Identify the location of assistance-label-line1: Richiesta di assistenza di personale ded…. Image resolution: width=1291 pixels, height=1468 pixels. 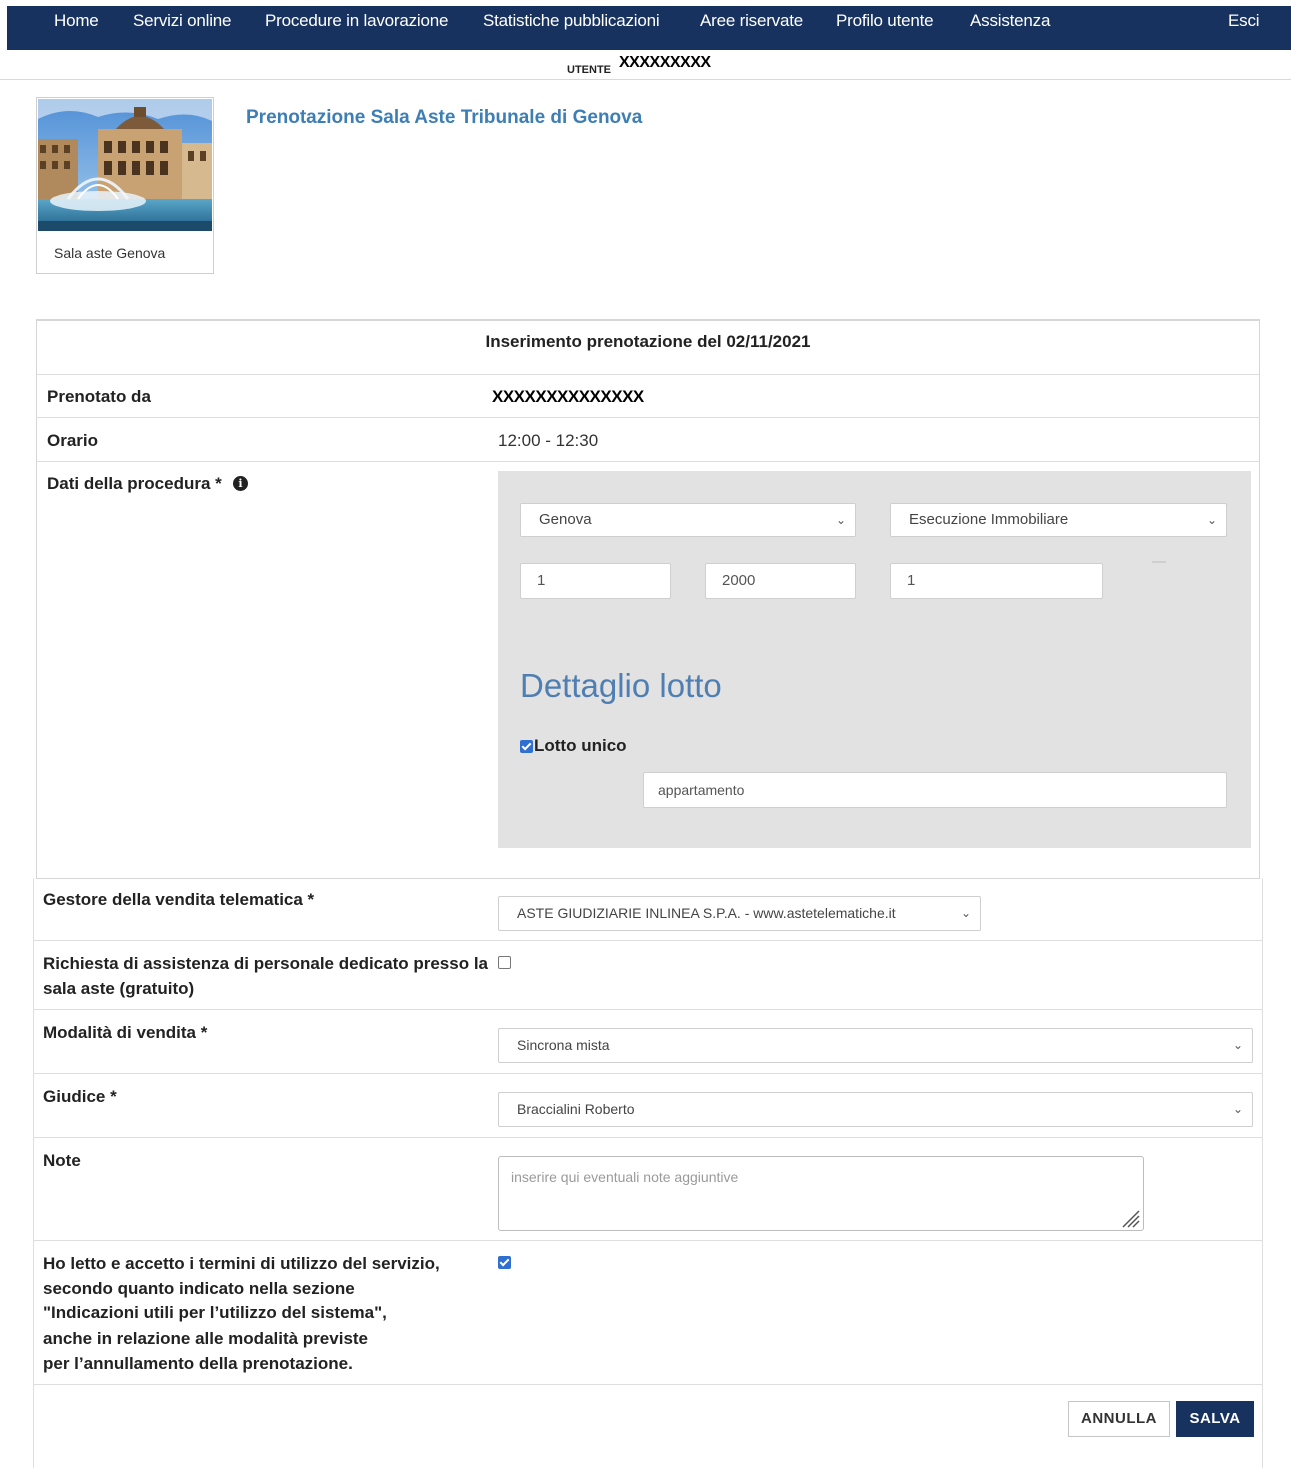
(265, 963).